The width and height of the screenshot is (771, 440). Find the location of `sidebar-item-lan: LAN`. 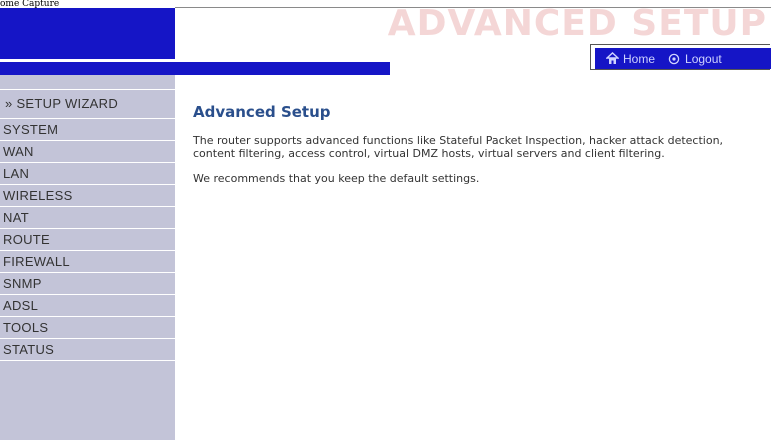

sidebar-item-lan: LAN is located at coordinates (87, 174).